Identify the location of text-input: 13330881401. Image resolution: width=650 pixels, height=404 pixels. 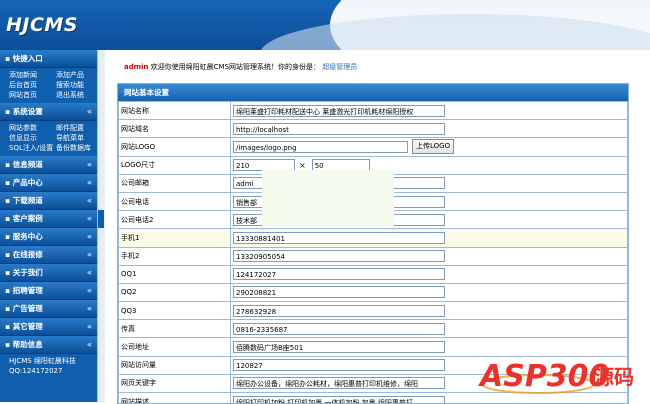
(339, 238).